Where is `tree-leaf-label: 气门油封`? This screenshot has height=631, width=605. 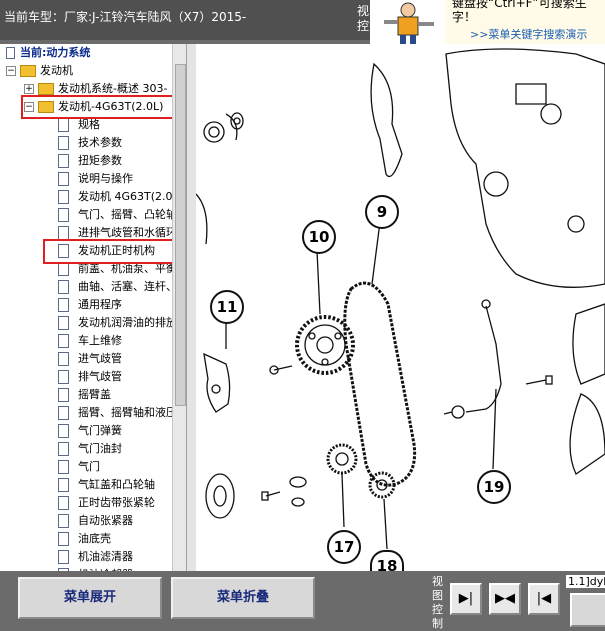
tree-leaf-label: 气门油封 is located at coordinates (100, 448).